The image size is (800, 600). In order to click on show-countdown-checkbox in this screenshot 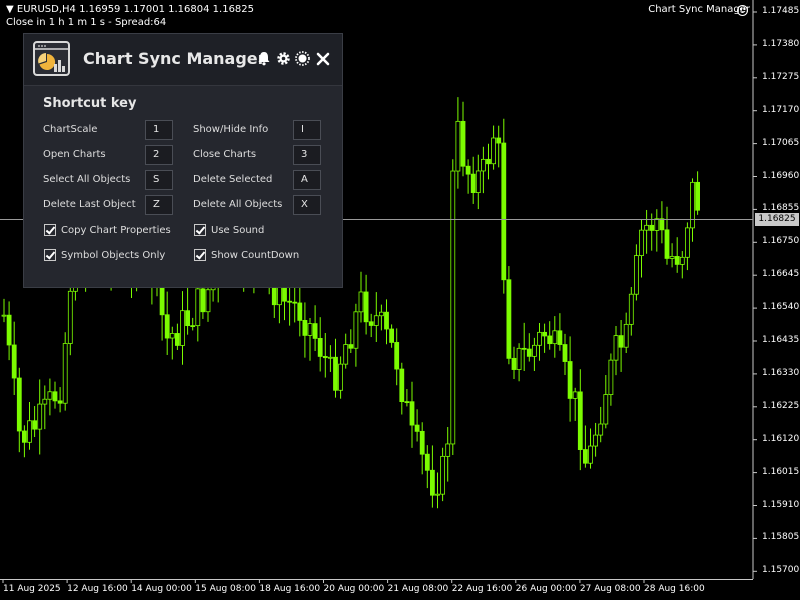, I will do `click(200, 255)`.